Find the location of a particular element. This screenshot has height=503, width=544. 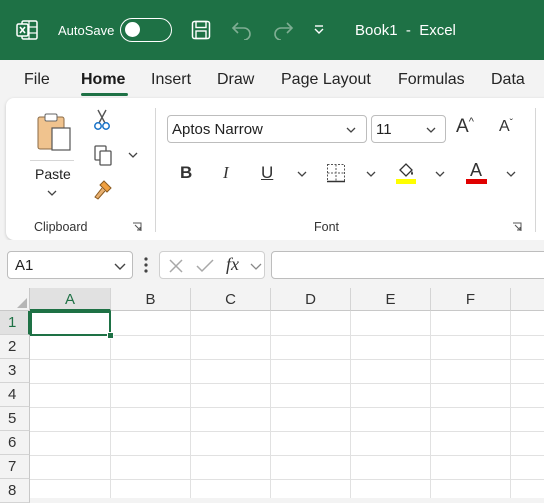

tab-insert: Insert is located at coordinates (171, 80).